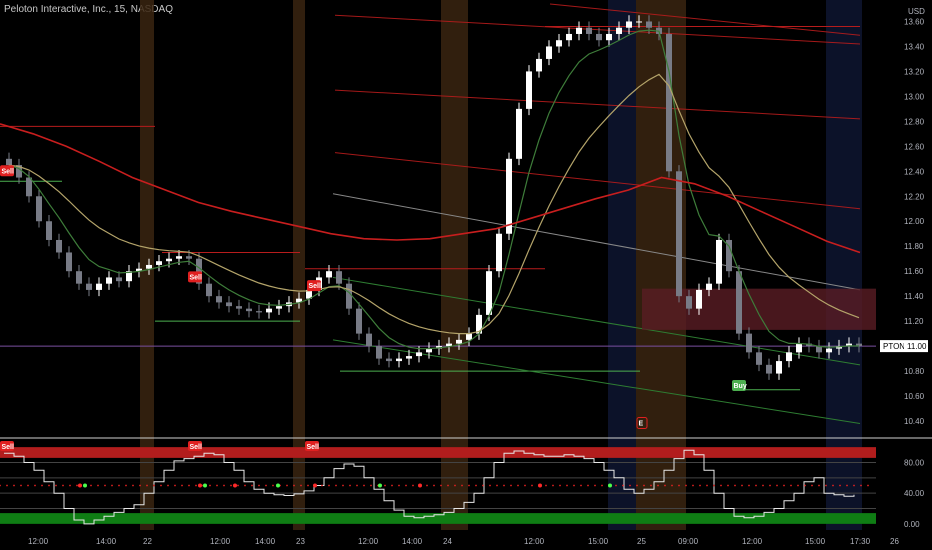 This screenshot has height=550, width=932. I want to click on sell-signal-label: Sell, so click(8, 171).